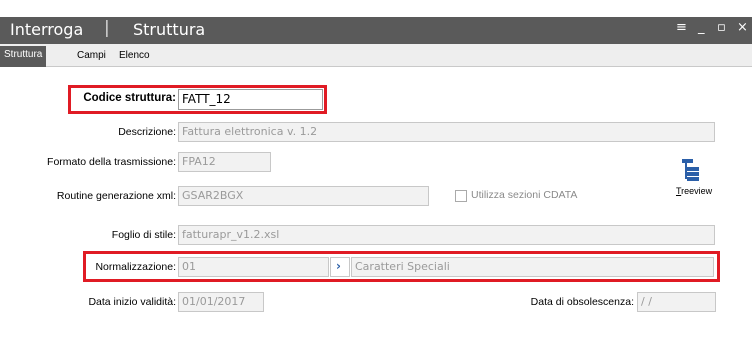 This screenshot has height=358, width=752. I want to click on close-icon: ×, so click(742, 27).